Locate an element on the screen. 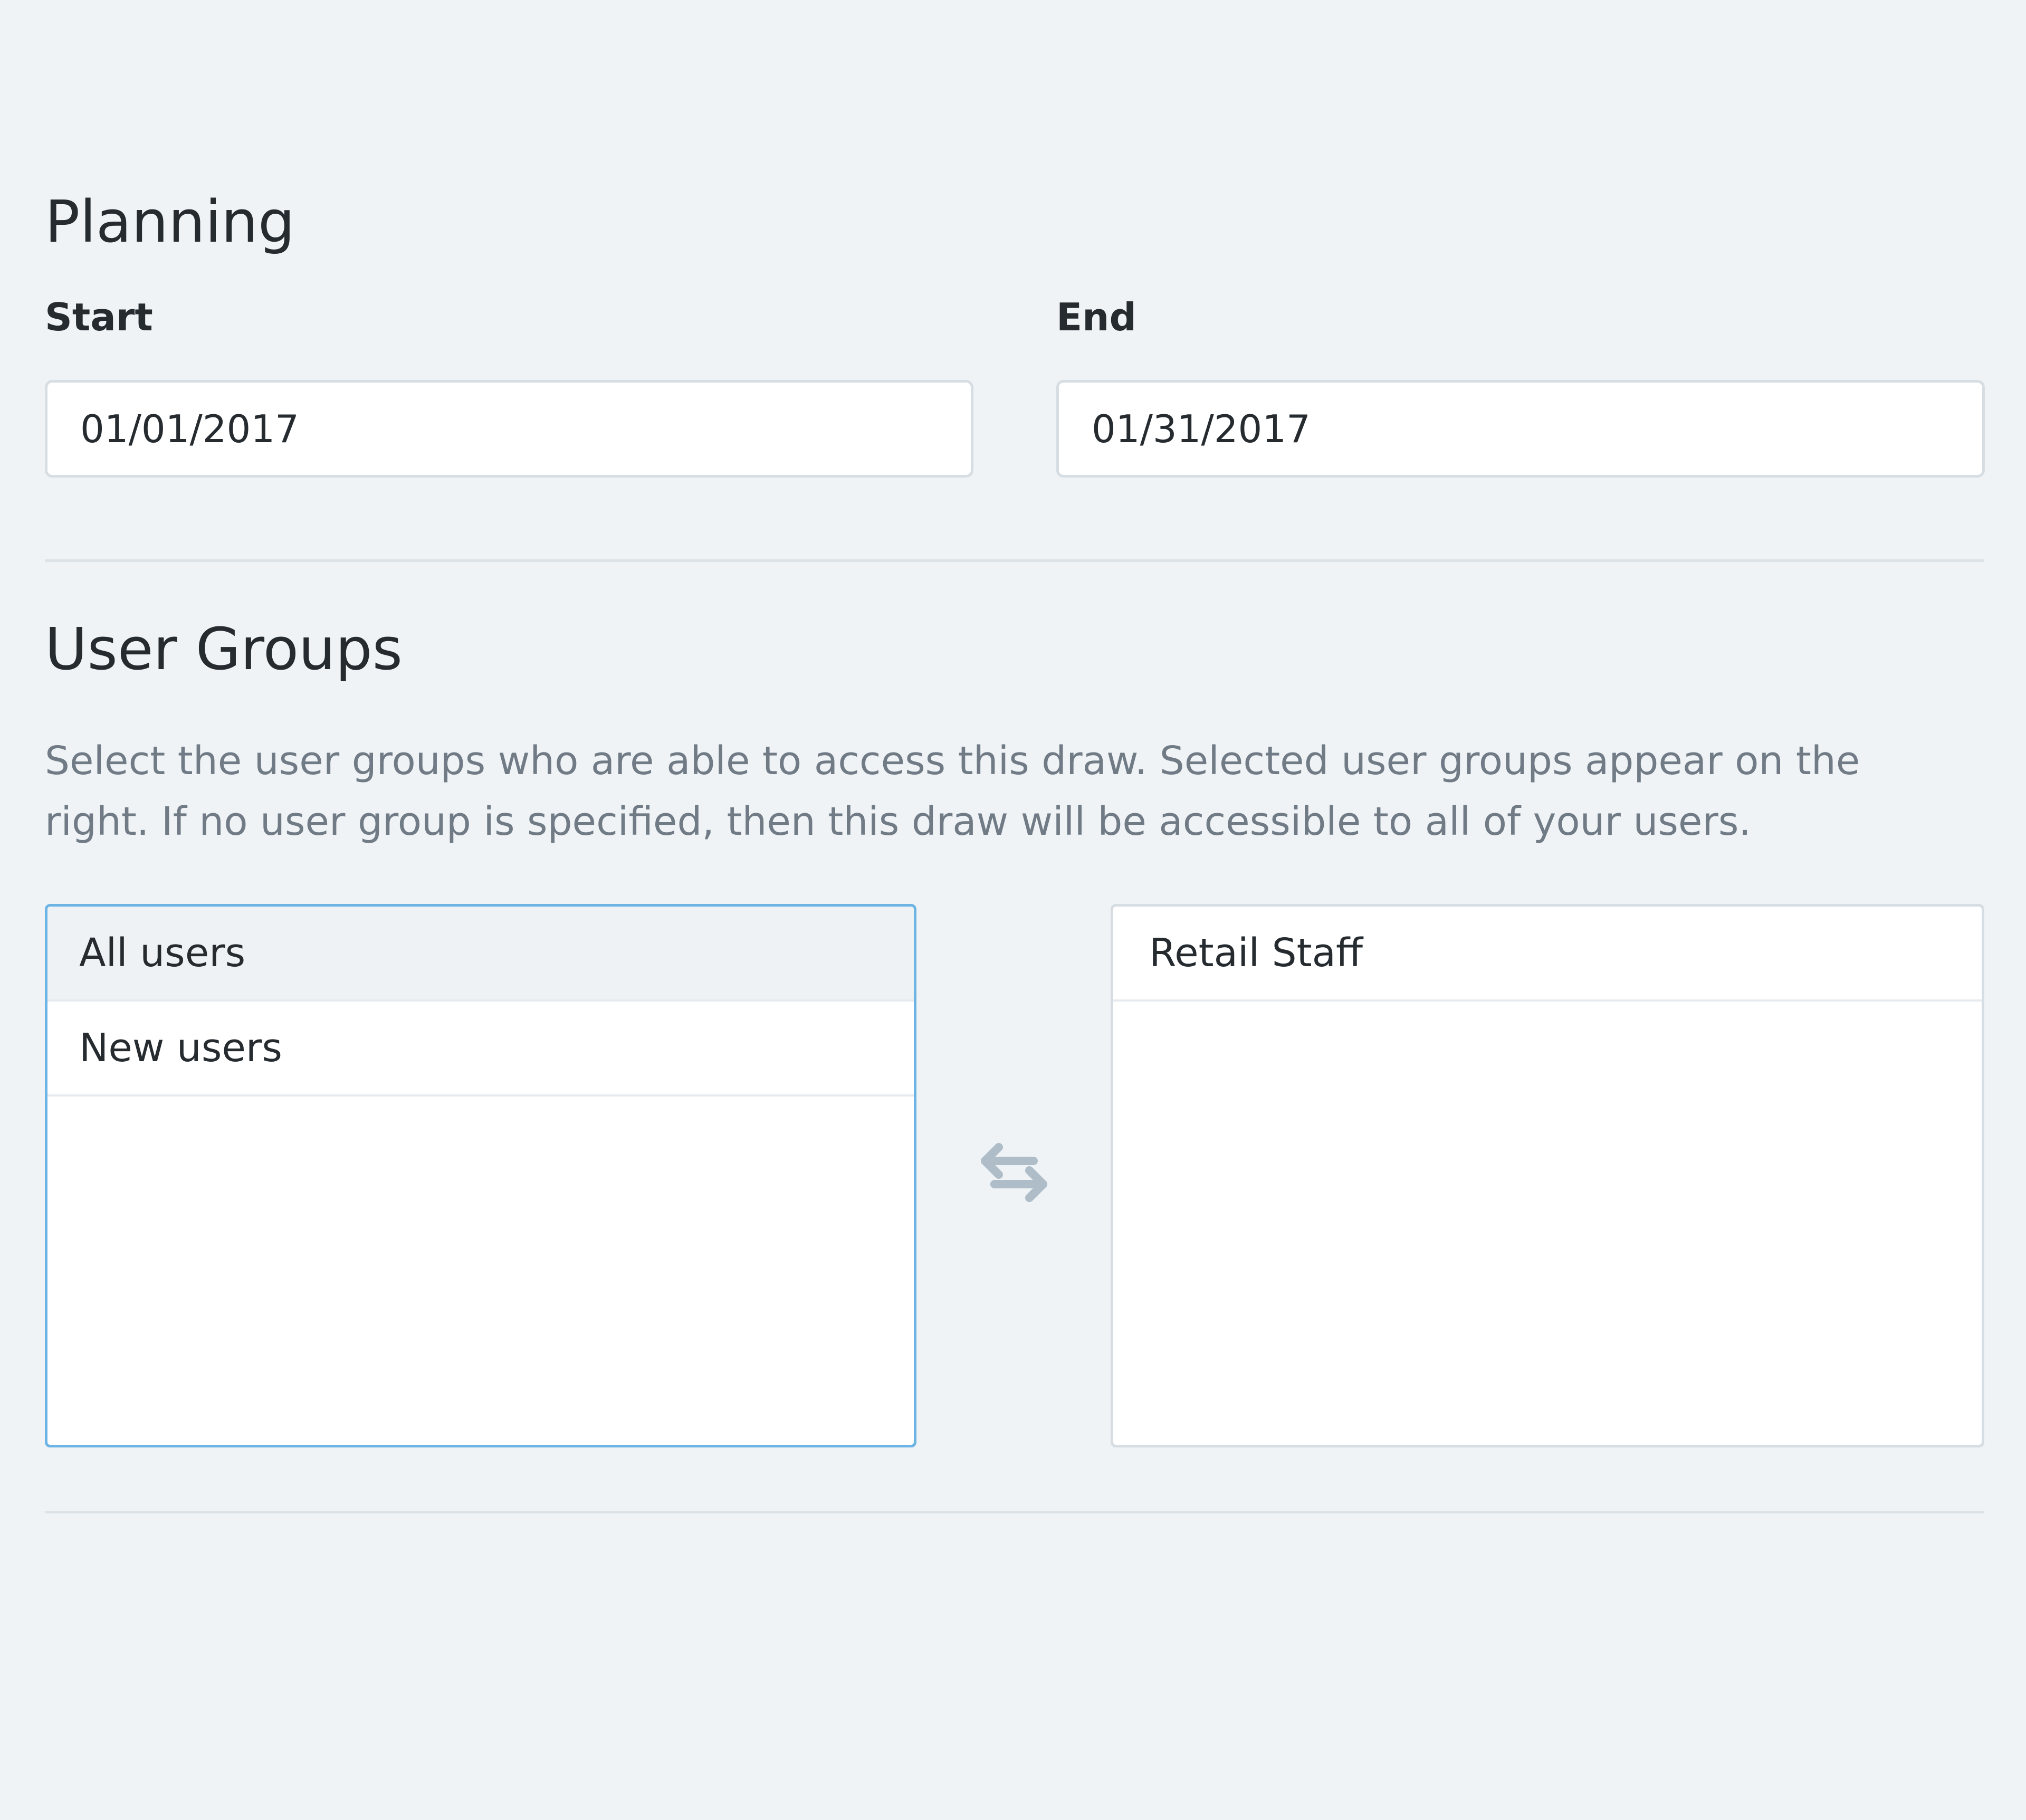 The width and height of the screenshot is (2026, 1820). list-item-retail-staff: Retail Staff is located at coordinates (1548, 954).